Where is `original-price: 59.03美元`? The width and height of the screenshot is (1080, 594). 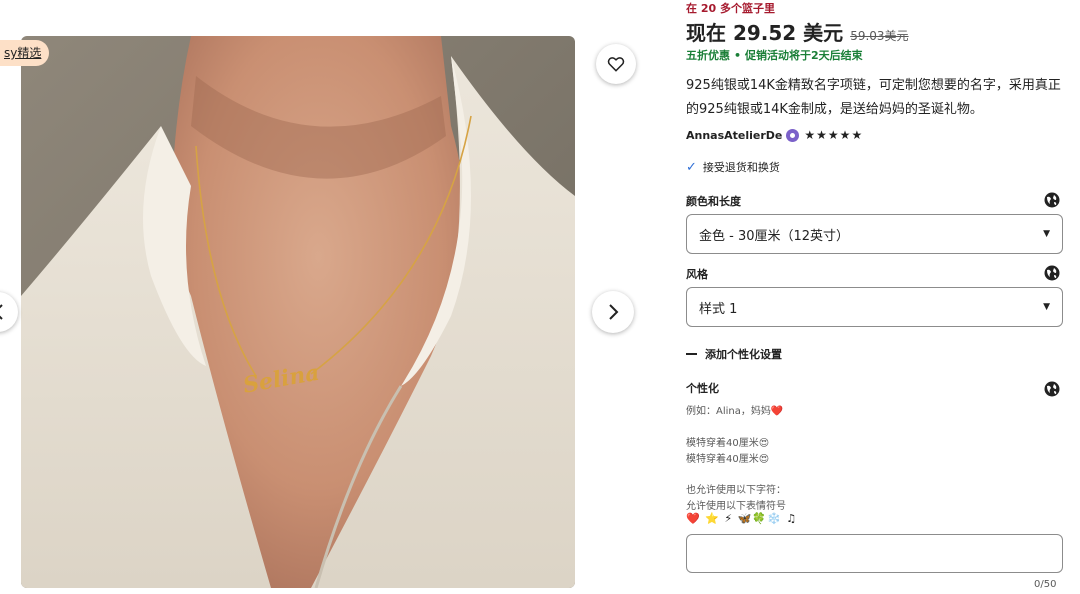 original-price: 59.03美元 is located at coordinates (879, 36).